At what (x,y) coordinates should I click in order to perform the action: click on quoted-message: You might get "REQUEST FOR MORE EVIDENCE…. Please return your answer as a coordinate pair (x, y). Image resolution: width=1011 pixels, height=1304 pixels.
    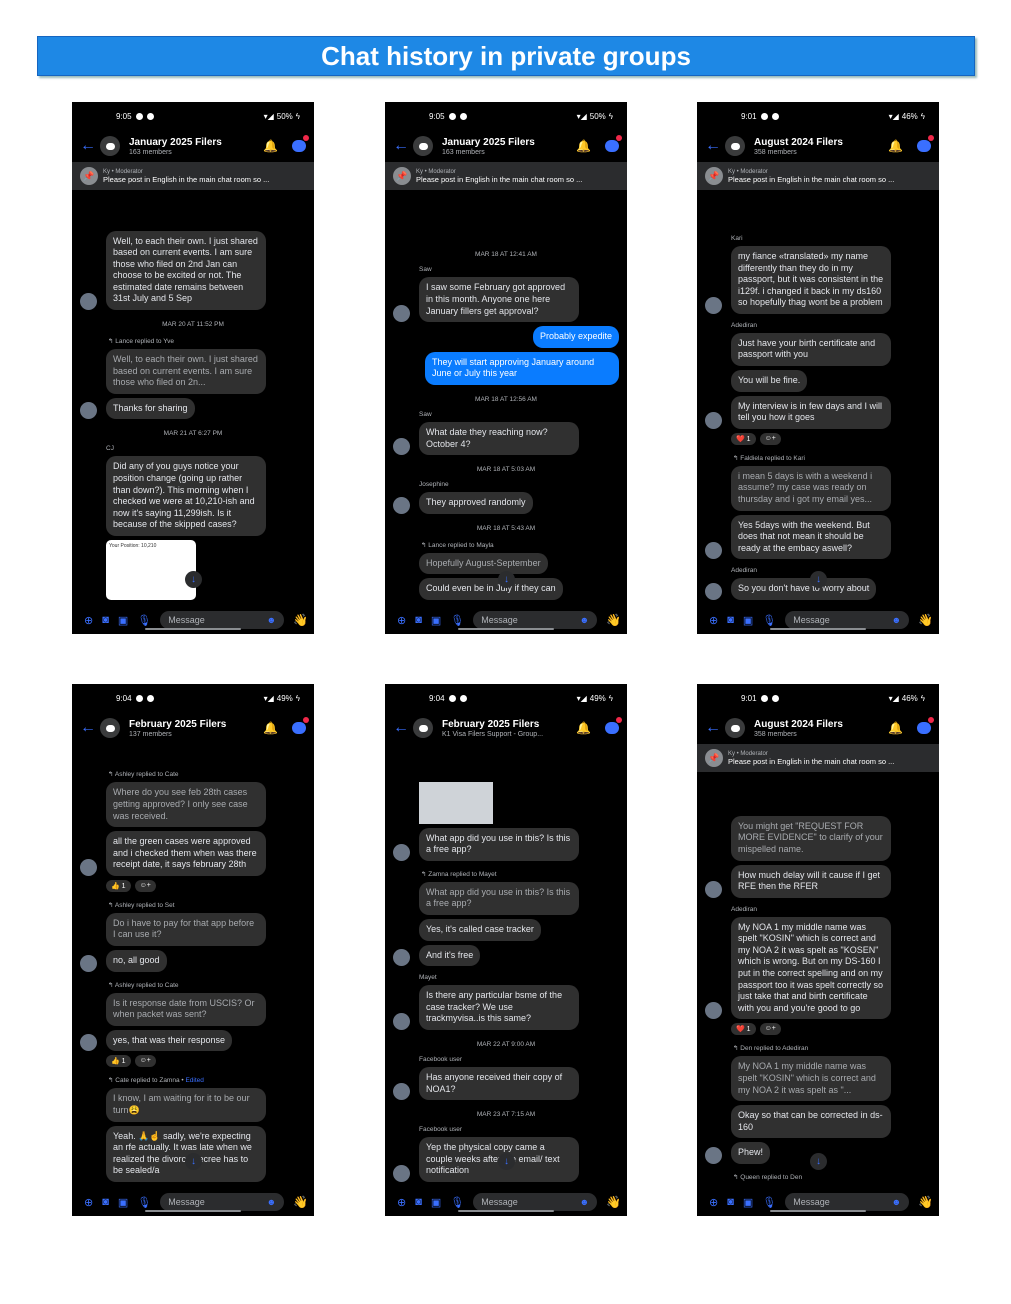
    Looking at the image, I should click on (811, 838).